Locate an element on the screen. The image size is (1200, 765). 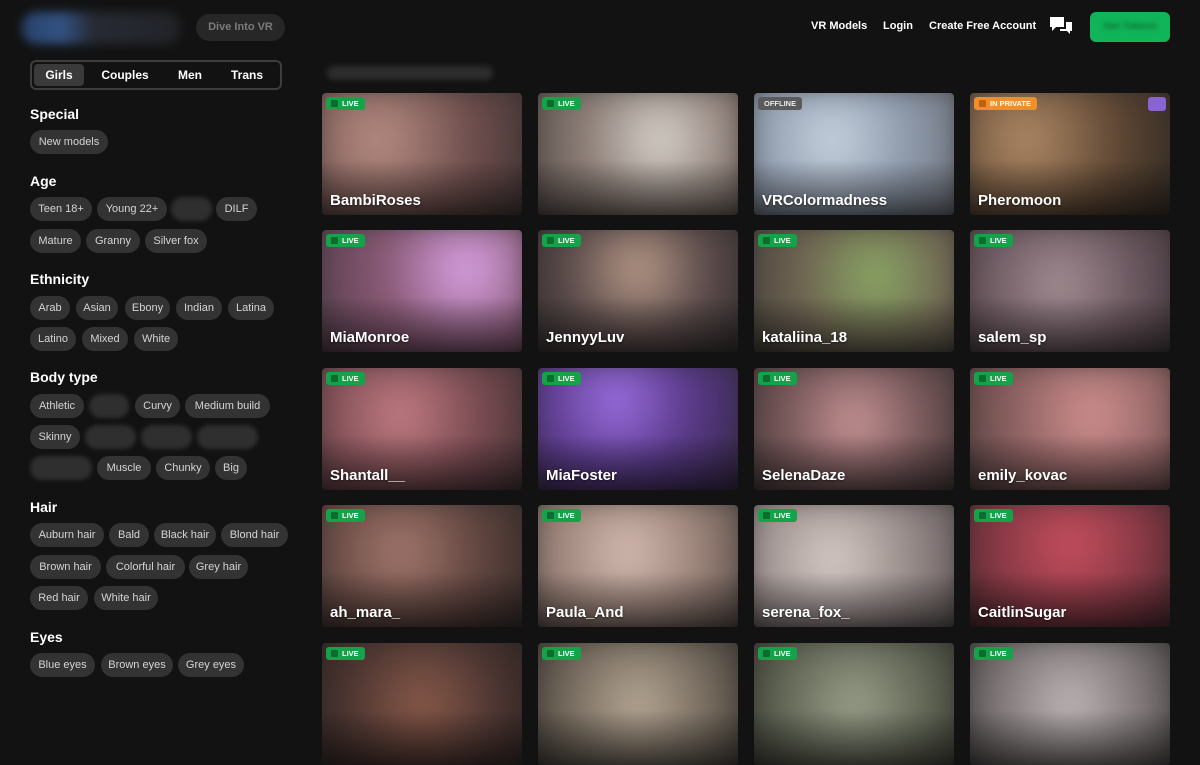
filter-chip: Asian is located at coordinates (97, 308).